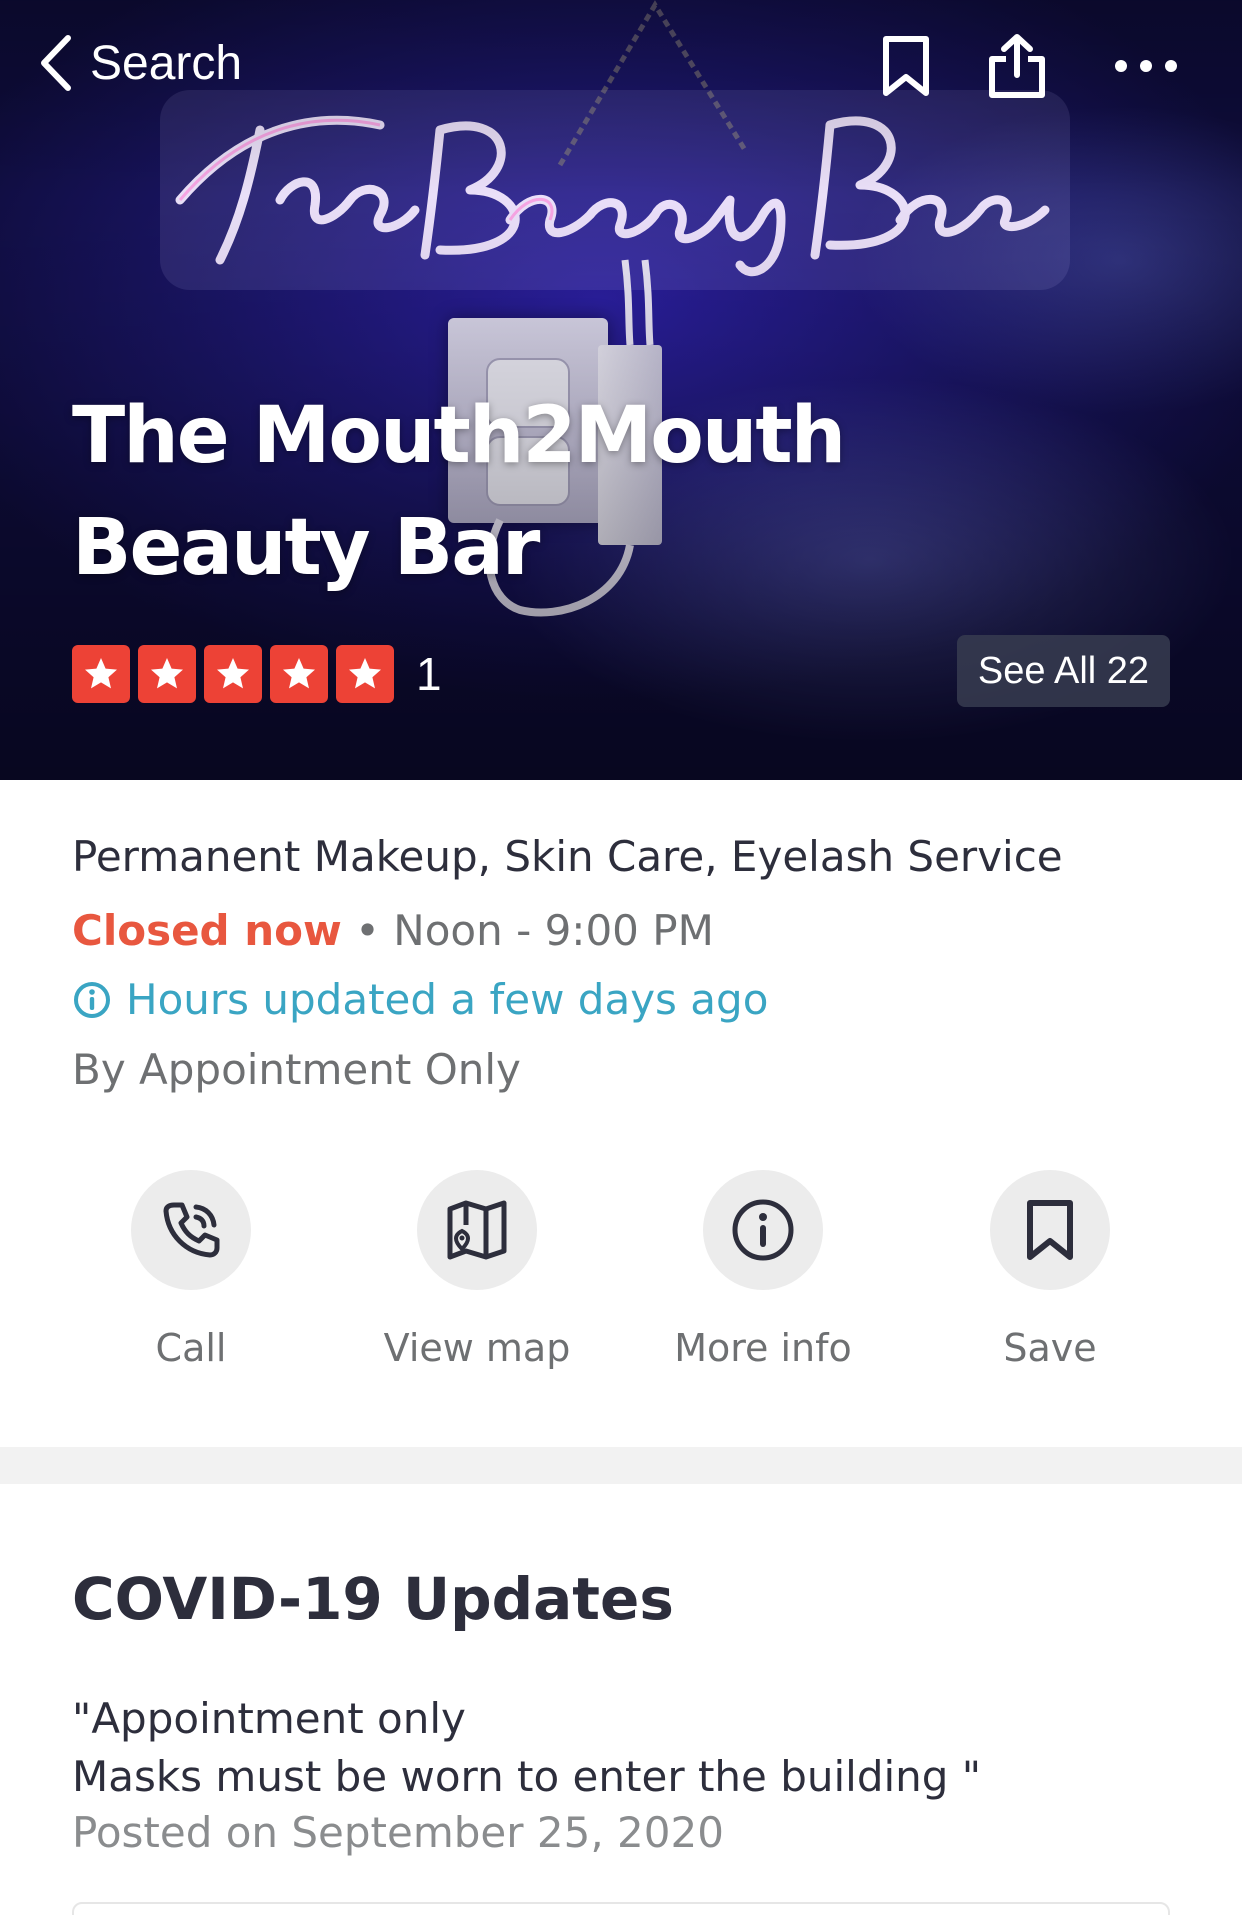 This screenshot has height=1915, width=1242. I want to click on save-button: Save, so click(1050, 1270).